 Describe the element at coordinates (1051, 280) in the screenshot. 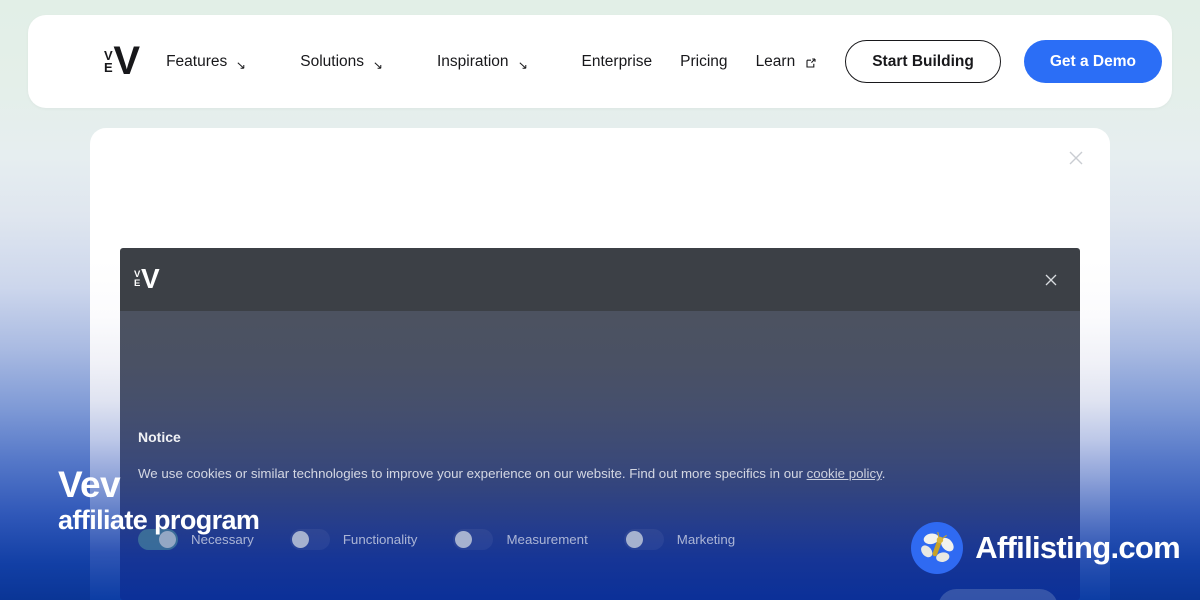

I see `cookie-dialog-close-icon` at that location.